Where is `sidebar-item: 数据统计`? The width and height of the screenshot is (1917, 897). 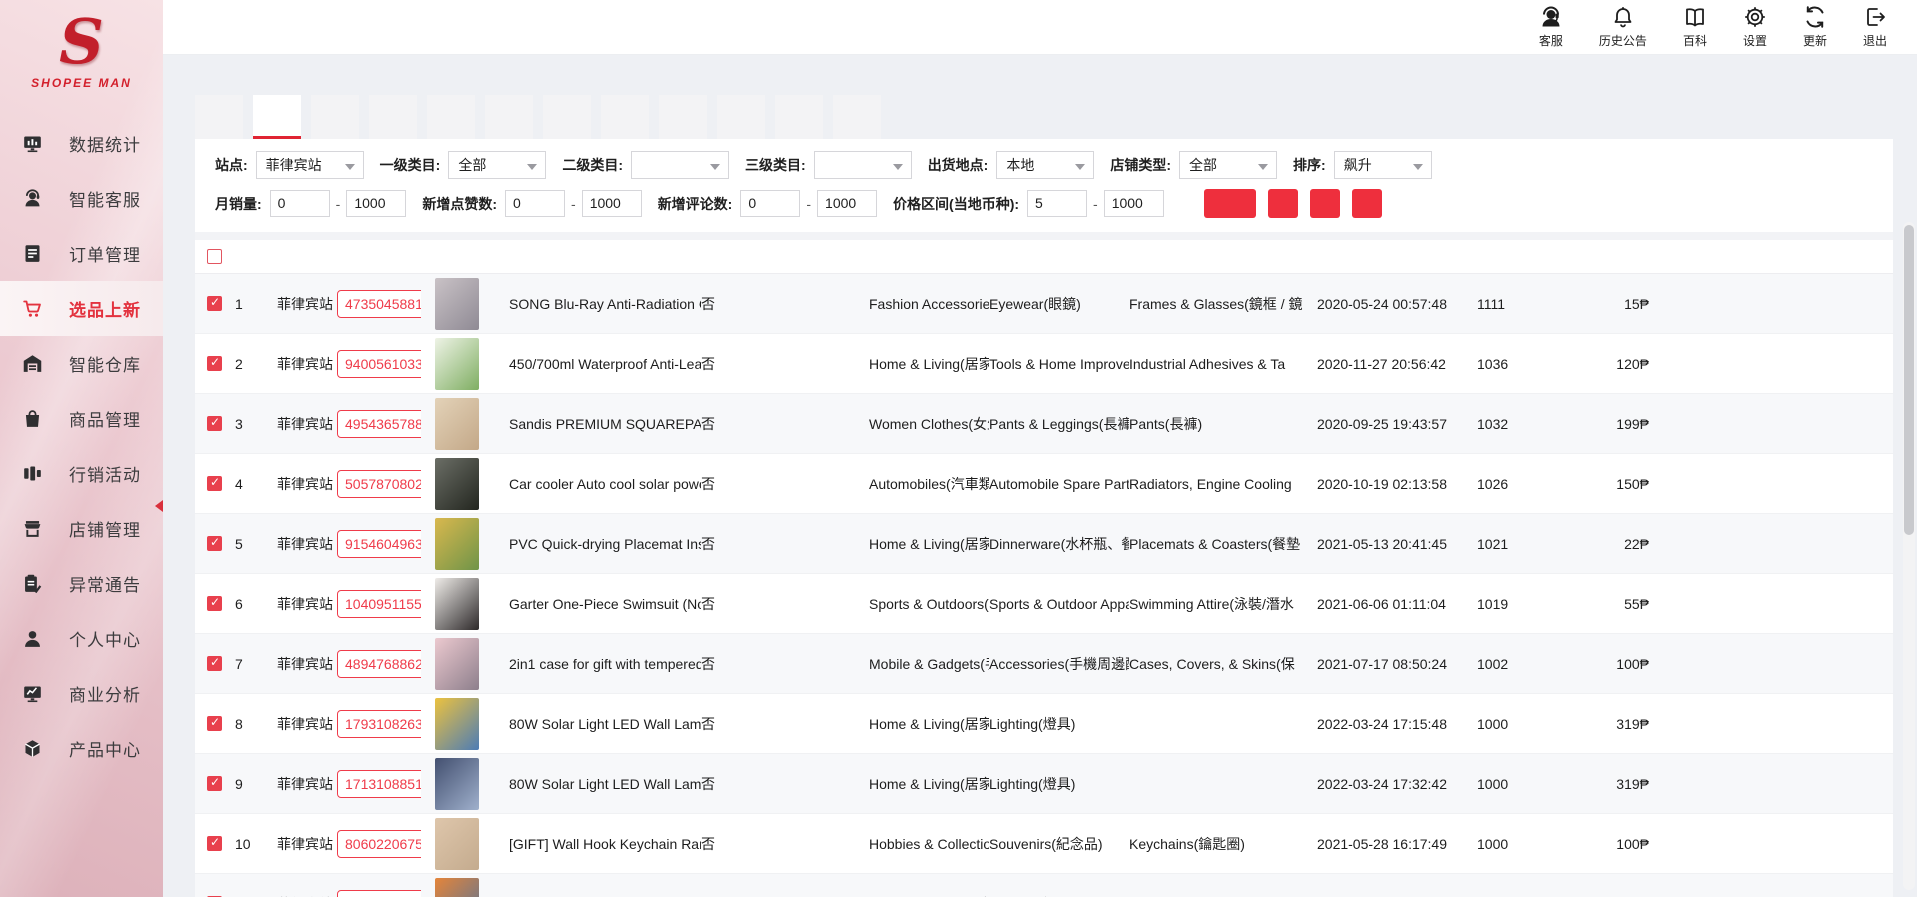
sidebar-item: 数据统计 is located at coordinates (81, 143).